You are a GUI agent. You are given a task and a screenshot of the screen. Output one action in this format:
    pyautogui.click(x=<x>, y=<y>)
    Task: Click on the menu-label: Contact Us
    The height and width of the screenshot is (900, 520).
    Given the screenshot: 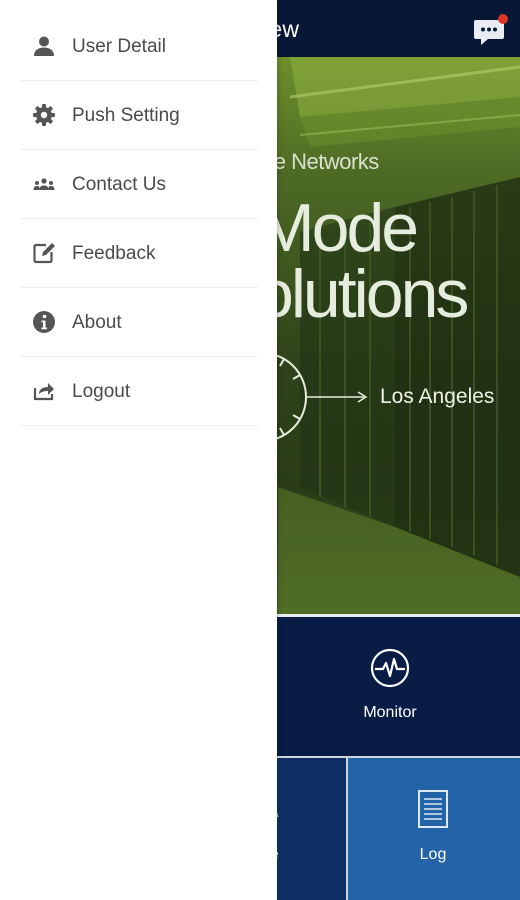 What is the action you would take?
    pyautogui.click(x=119, y=184)
    